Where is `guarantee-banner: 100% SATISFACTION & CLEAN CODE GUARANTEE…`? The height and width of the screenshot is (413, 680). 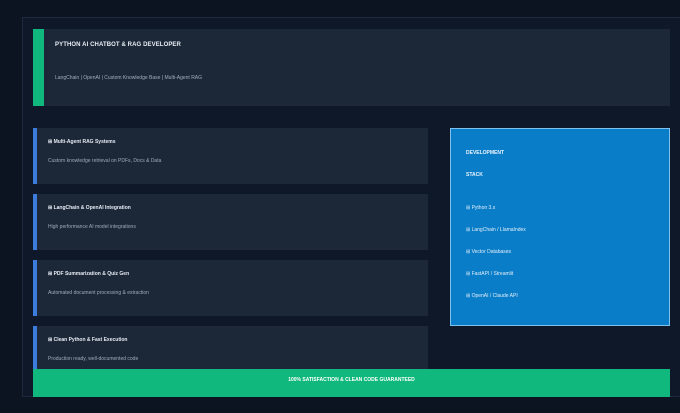 guarantee-banner: 100% SATISFACTION & CLEAN CODE GUARANTEE… is located at coordinates (351, 383).